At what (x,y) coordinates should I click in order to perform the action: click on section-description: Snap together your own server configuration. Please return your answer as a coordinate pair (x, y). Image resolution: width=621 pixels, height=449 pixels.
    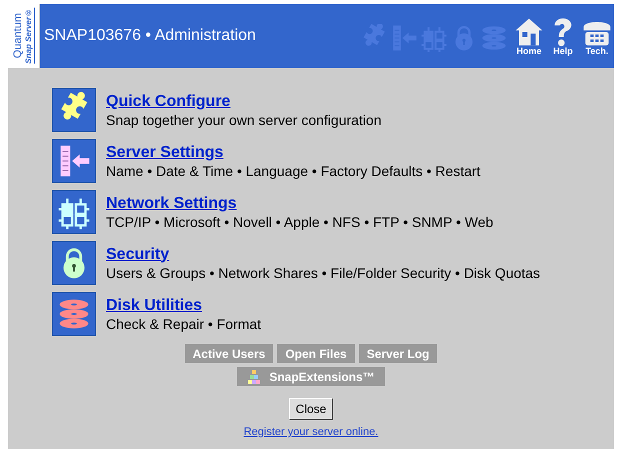
    Looking at the image, I should click on (244, 120).